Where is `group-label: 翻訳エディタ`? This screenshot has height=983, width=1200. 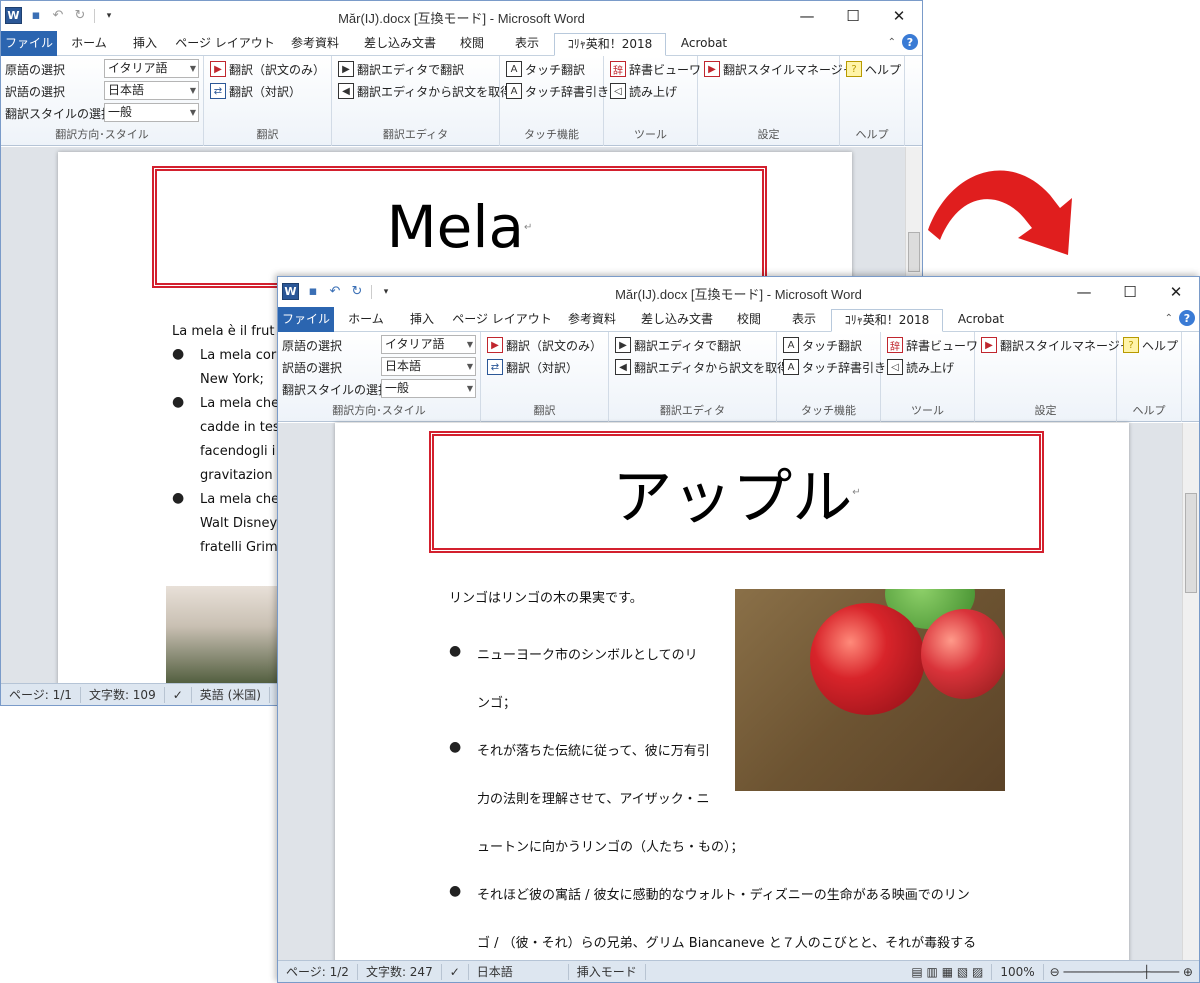 group-label: 翻訳エディタ is located at coordinates (415, 134).